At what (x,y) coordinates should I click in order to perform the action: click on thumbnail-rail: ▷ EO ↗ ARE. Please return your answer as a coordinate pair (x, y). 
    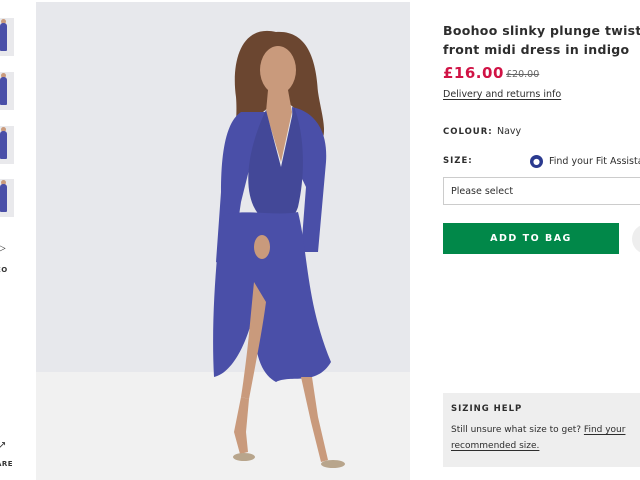
    Looking at the image, I should click on (15, 240).